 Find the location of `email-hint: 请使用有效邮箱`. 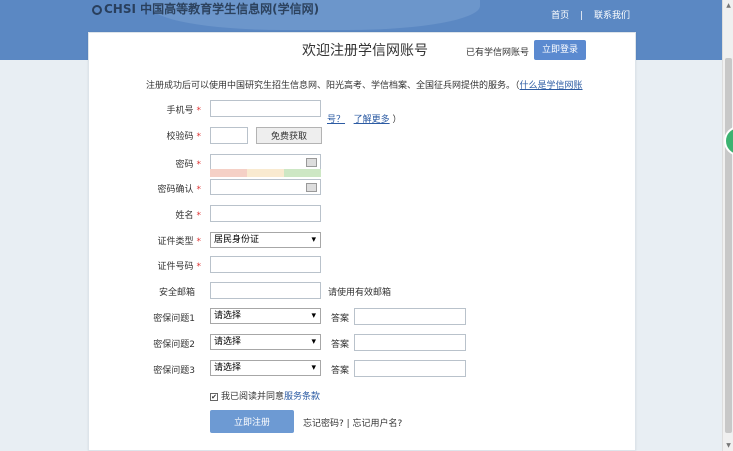

email-hint: 请使用有效邮箱 is located at coordinates (360, 293).